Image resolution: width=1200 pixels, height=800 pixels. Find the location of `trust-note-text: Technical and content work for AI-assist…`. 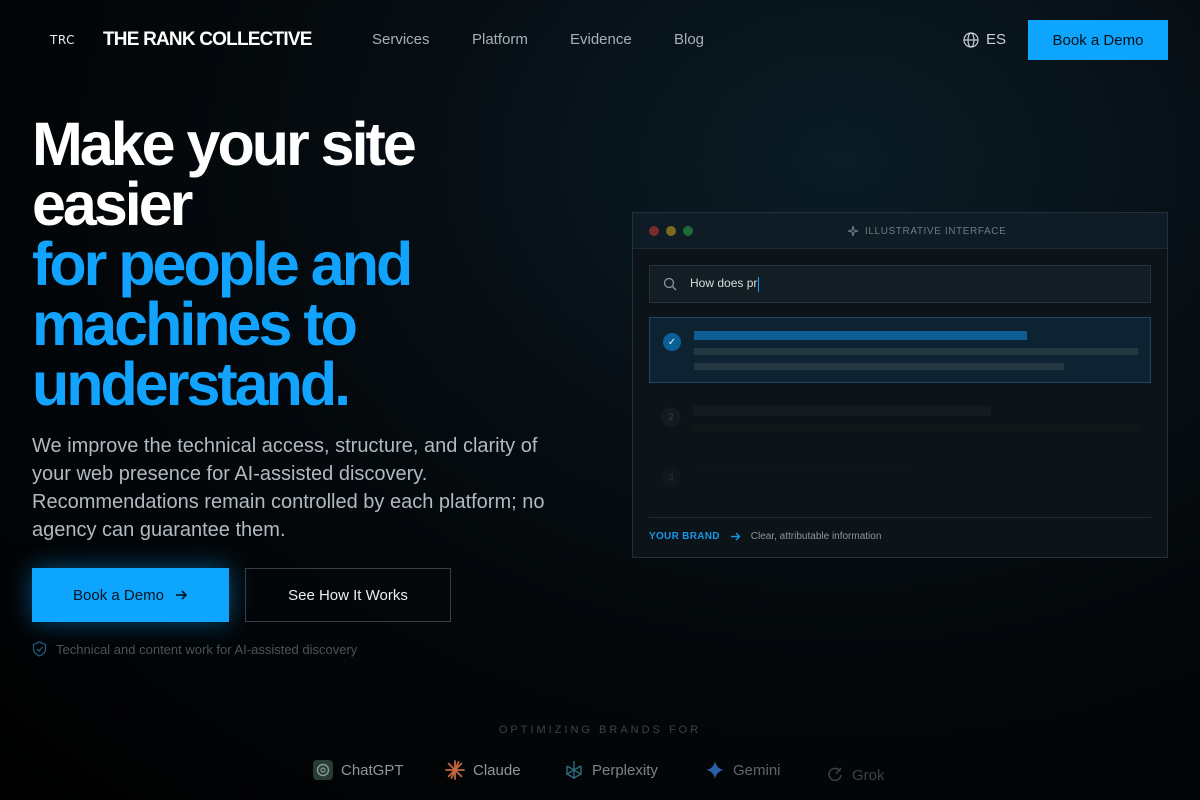

trust-note-text: Technical and content work for AI-assist… is located at coordinates (207, 649).